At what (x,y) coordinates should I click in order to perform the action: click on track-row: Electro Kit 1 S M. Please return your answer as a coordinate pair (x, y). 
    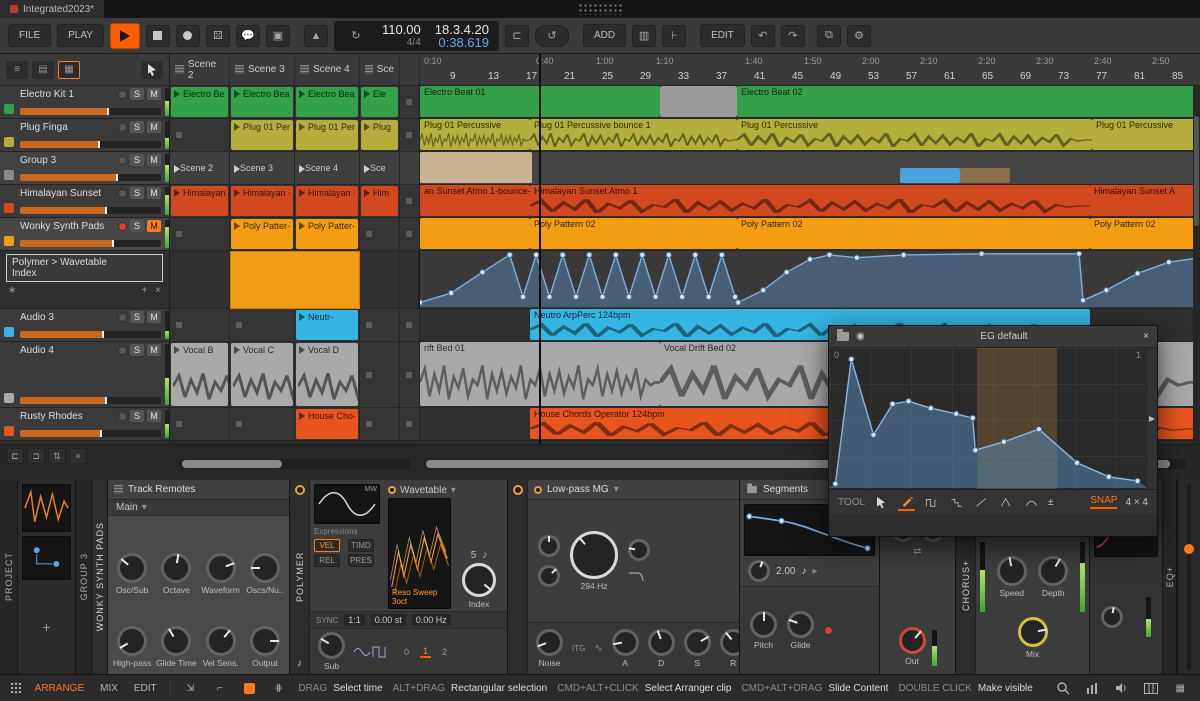
    Looking at the image, I should click on (84, 102).